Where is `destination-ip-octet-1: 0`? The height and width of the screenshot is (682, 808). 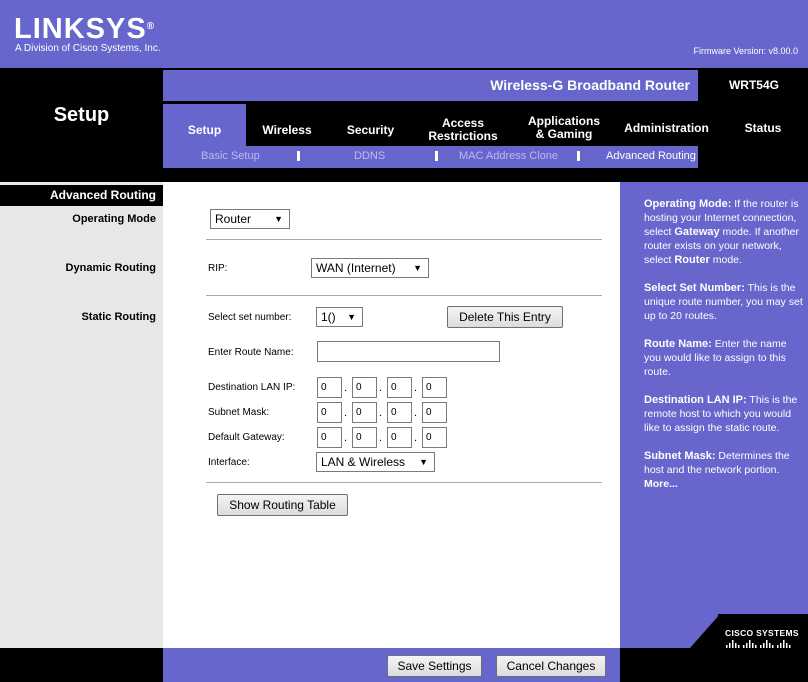 destination-ip-octet-1: 0 is located at coordinates (329, 387).